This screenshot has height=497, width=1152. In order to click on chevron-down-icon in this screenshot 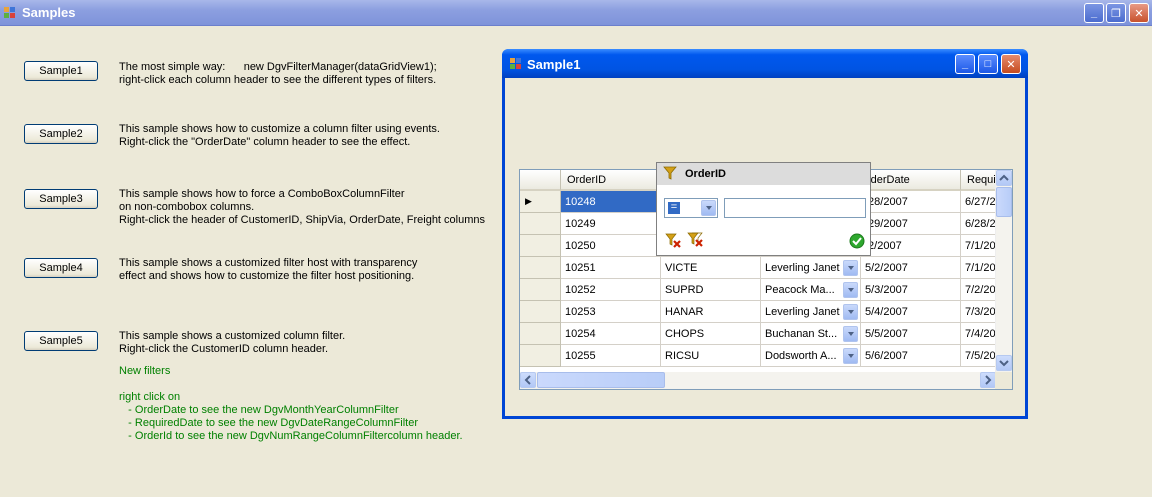, I will do `click(1004, 363)`.